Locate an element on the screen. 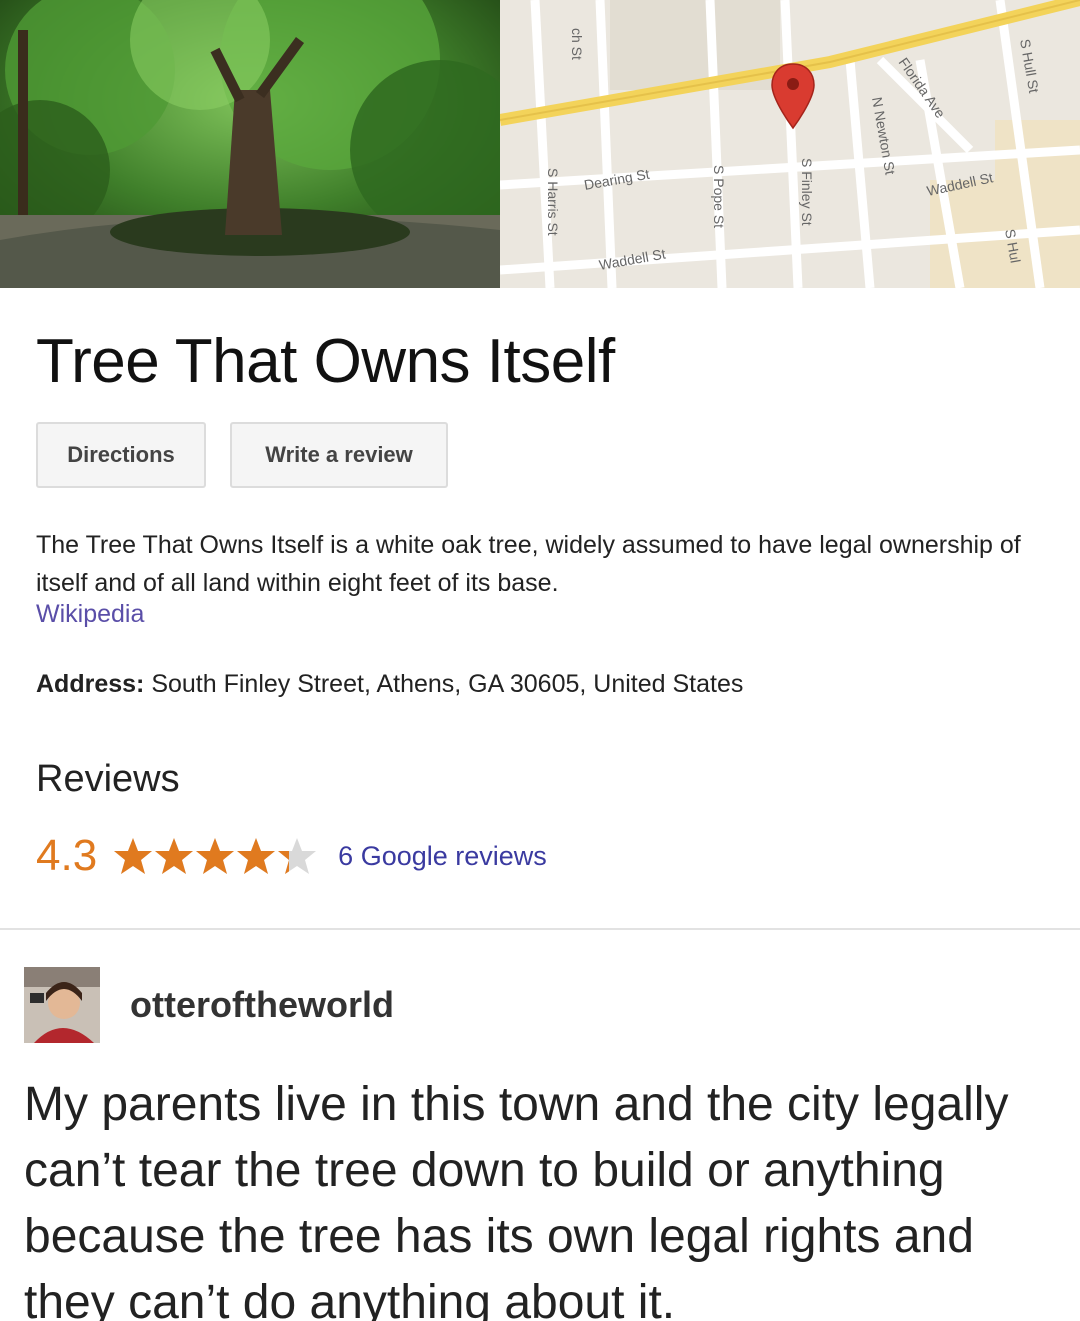 The image size is (1080, 1321). reviews-heading: Reviews is located at coordinates (108, 779).